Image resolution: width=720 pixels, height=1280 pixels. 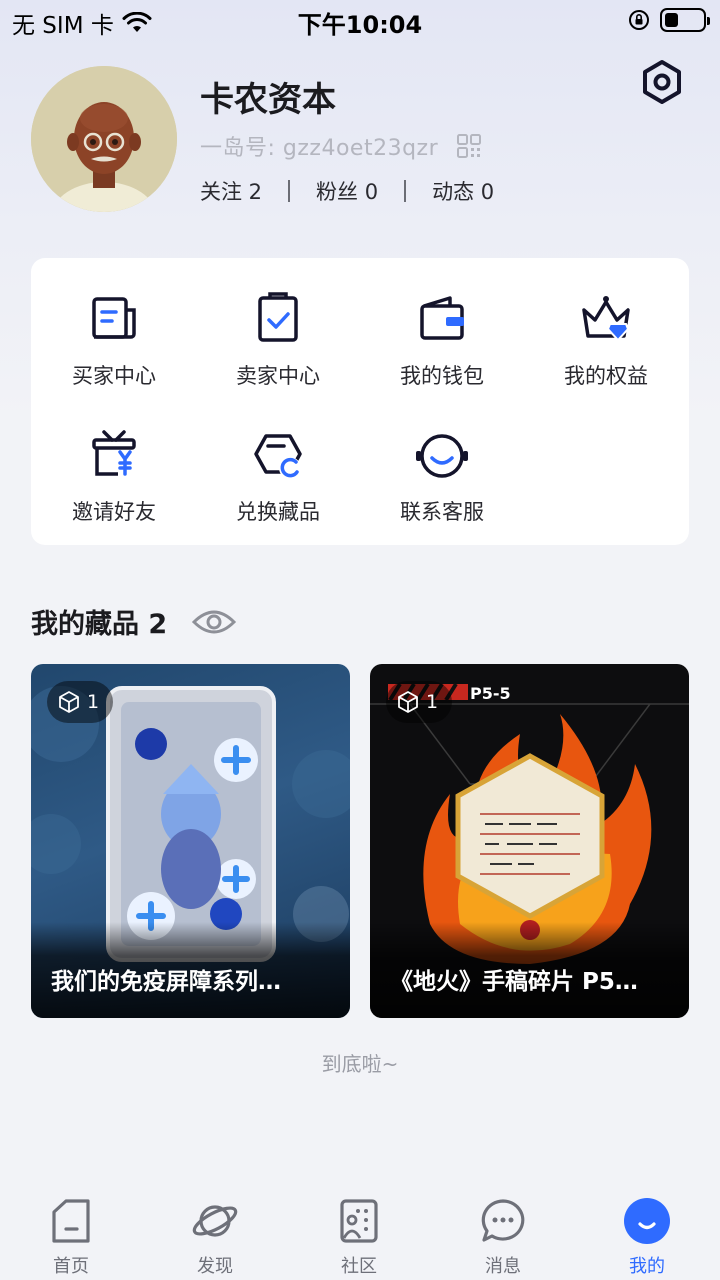 What do you see at coordinates (71, 1221) in the screenshot?
I see `home-icon` at bounding box center [71, 1221].